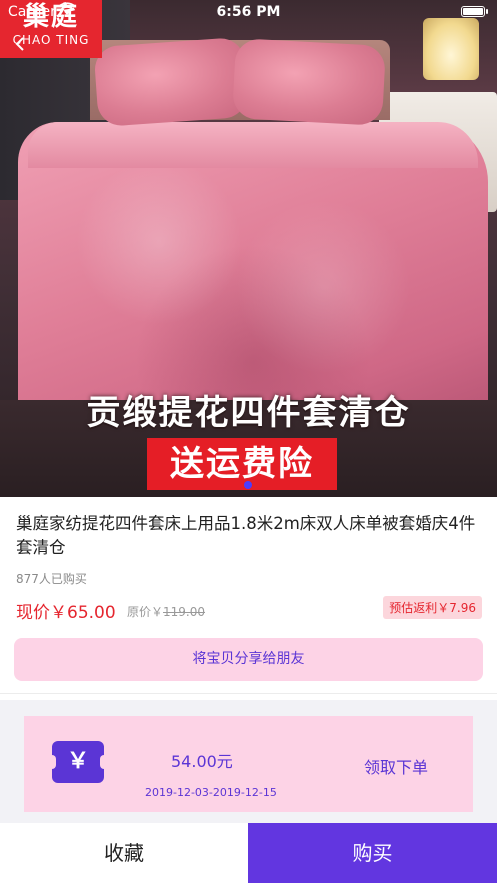 The image size is (497, 883). I want to click on carousel-page-indicator, so click(248, 485).